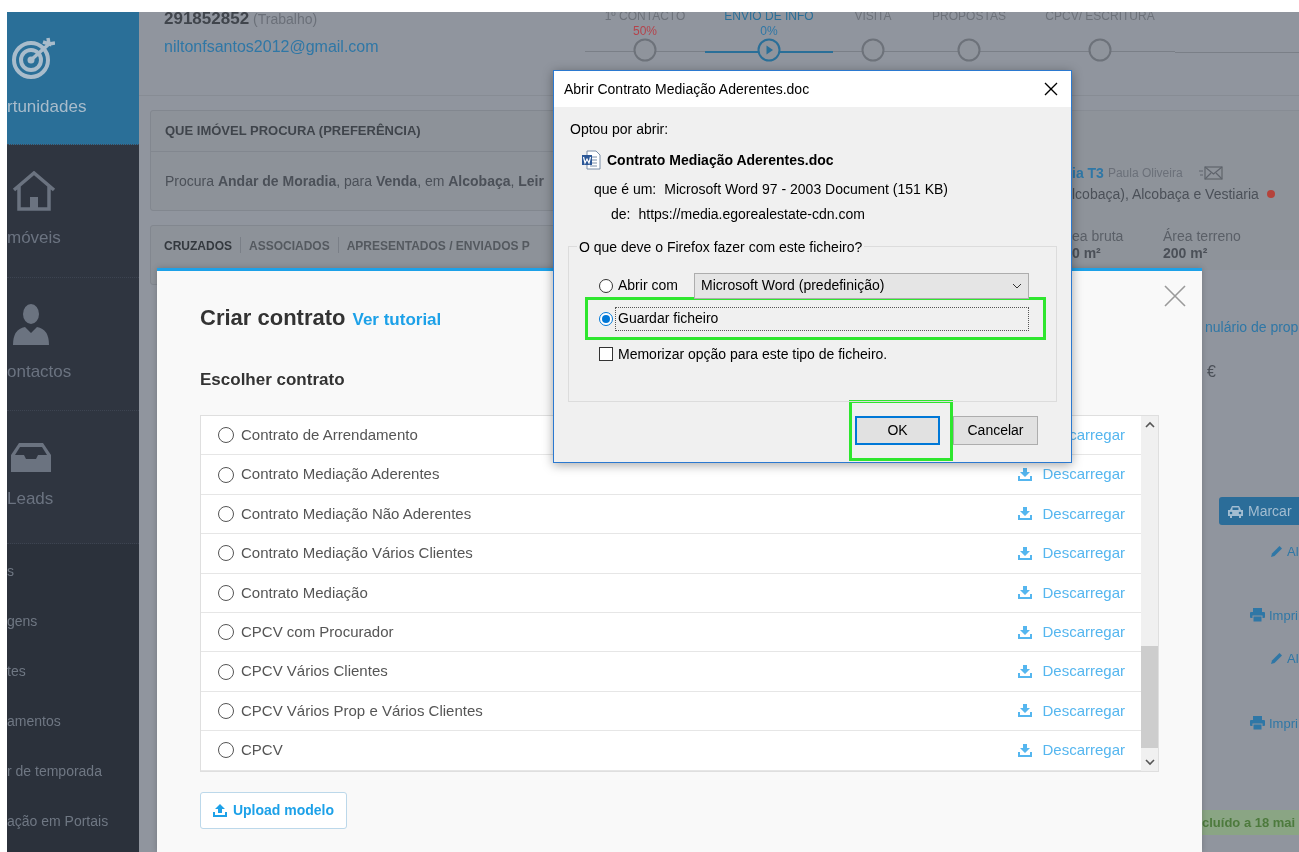 The image size is (1299, 852). What do you see at coordinates (356, 514) in the screenshot?
I see `contract-name: Contrato Mediação Não Aderentes` at bounding box center [356, 514].